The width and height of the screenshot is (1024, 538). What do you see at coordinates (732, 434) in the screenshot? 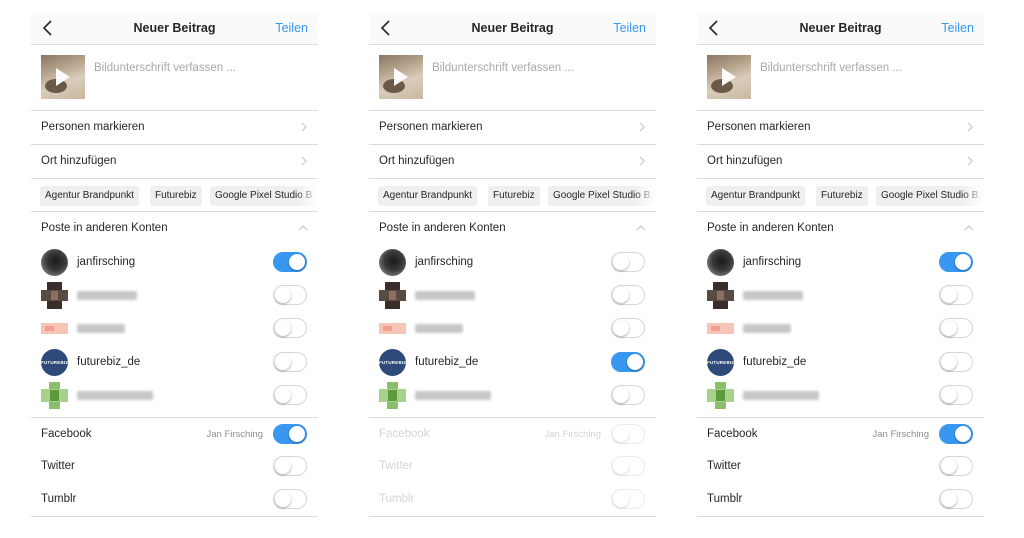
I see `facebook-label: Facebook` at bounding box center [732, 434].